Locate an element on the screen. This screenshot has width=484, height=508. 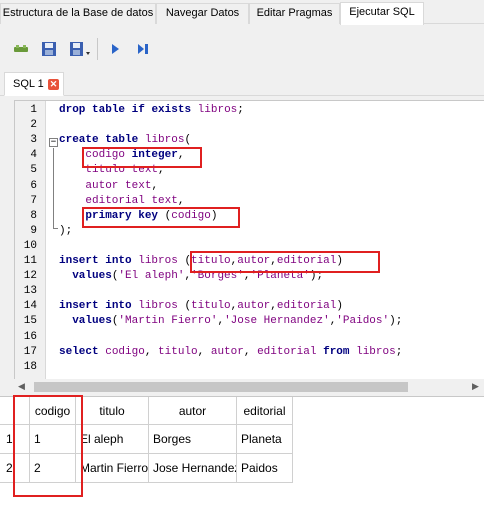
code-line: drop table if exists libros; is located at coordinates (151, 110).